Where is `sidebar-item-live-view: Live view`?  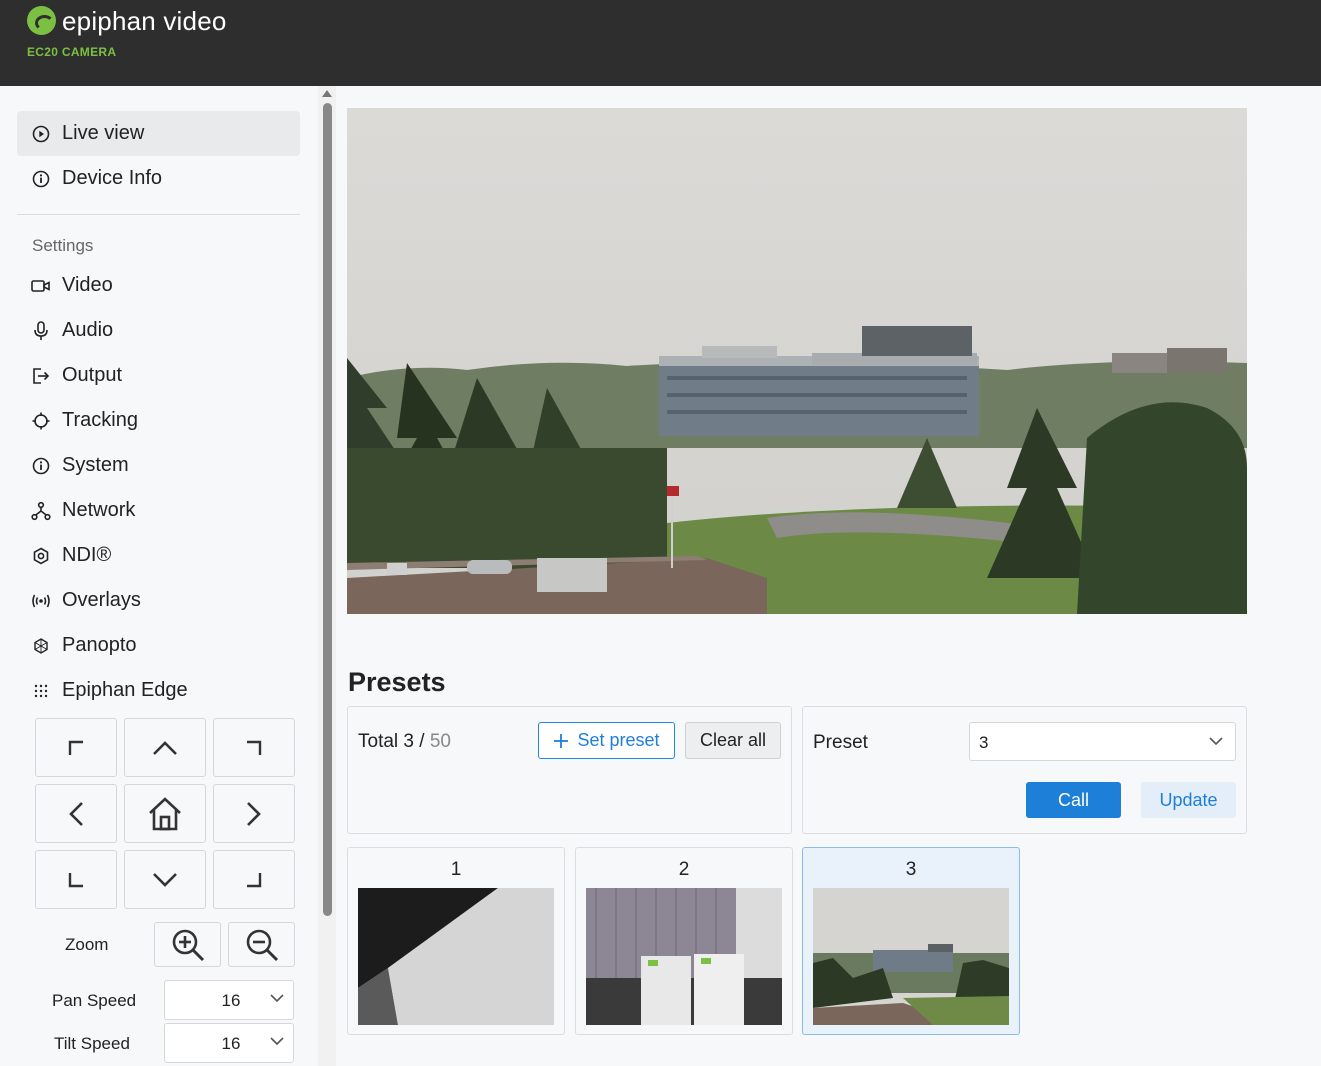
sidebar-item-live-view: Live view is located at coordinates (158, 133).